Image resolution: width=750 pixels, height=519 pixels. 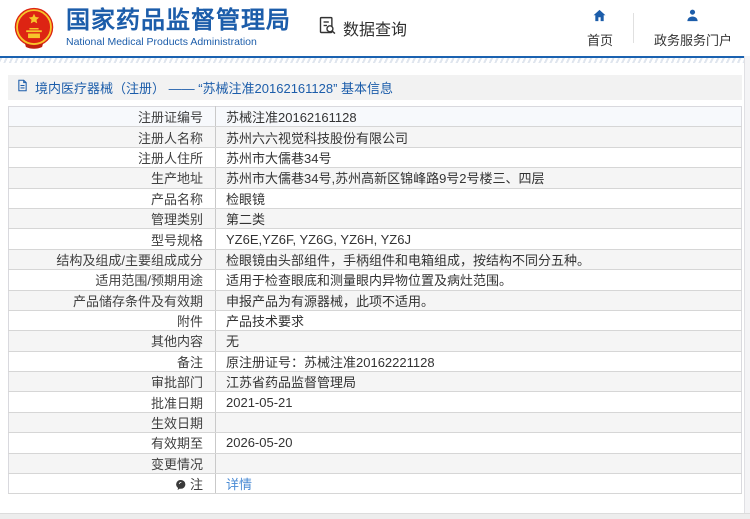 What do you see at coordinates (112, 117) in the screenshot?
I see `row-label: 注册证编号` at bounding box center [112, 117].